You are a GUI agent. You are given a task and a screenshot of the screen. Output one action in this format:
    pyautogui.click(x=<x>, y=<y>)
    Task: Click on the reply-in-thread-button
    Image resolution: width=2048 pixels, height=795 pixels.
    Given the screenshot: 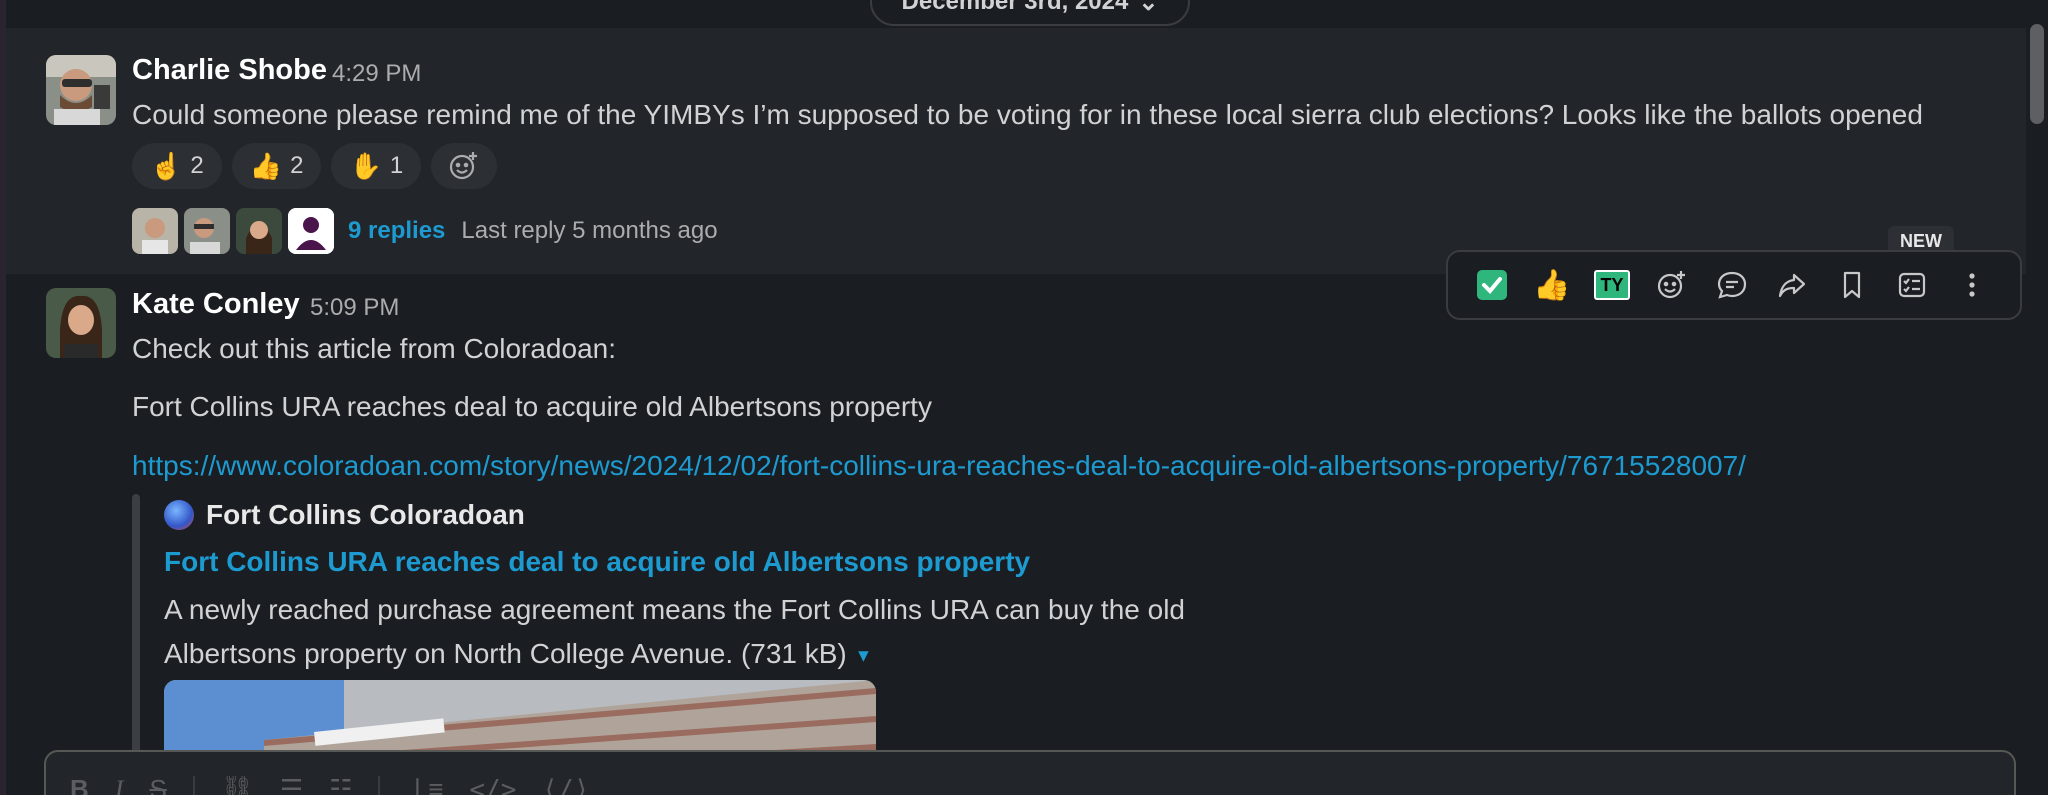 What is the action you would take?
    pyautogui.click(x=1732, y=285)
    